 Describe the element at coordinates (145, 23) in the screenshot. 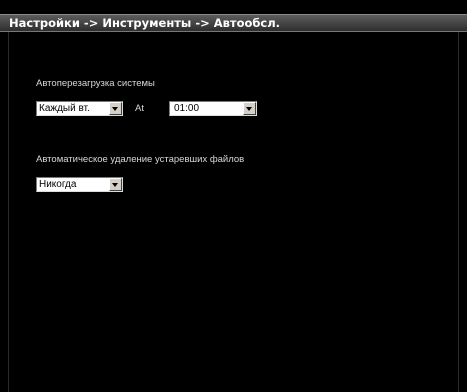

I see `page-title: Настройки -> Инструменты -> Автообсл.` at that location.